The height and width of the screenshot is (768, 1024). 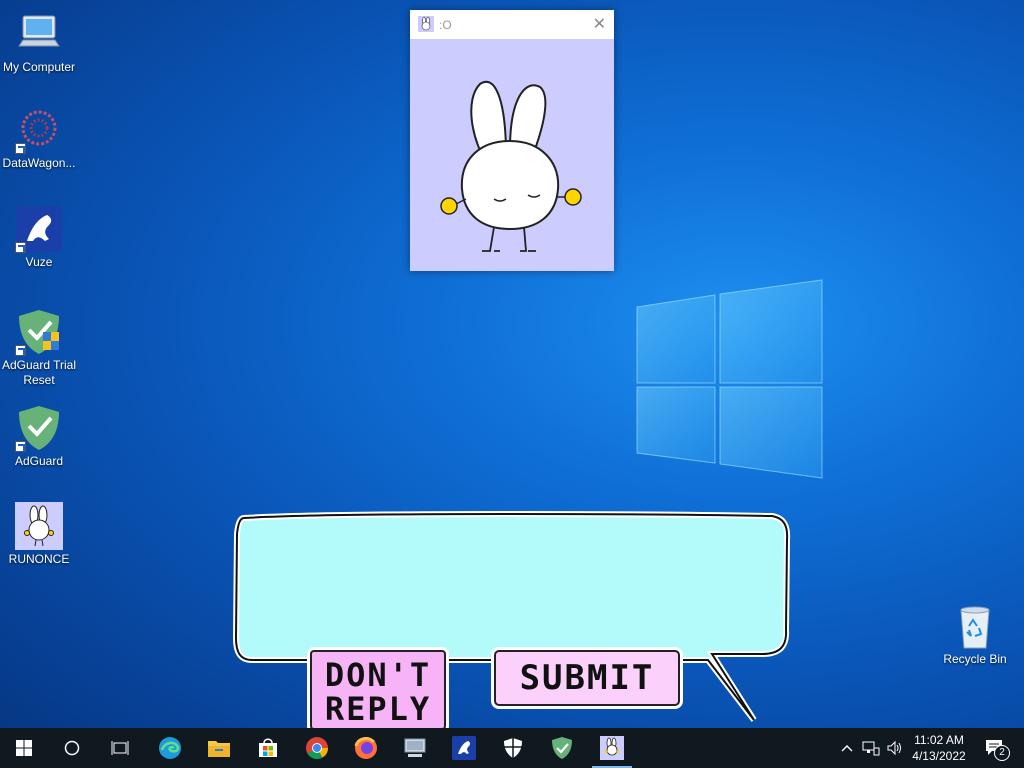 I want to click on dont-reply-label-line1: DON'T, so click(x=378, y=675).